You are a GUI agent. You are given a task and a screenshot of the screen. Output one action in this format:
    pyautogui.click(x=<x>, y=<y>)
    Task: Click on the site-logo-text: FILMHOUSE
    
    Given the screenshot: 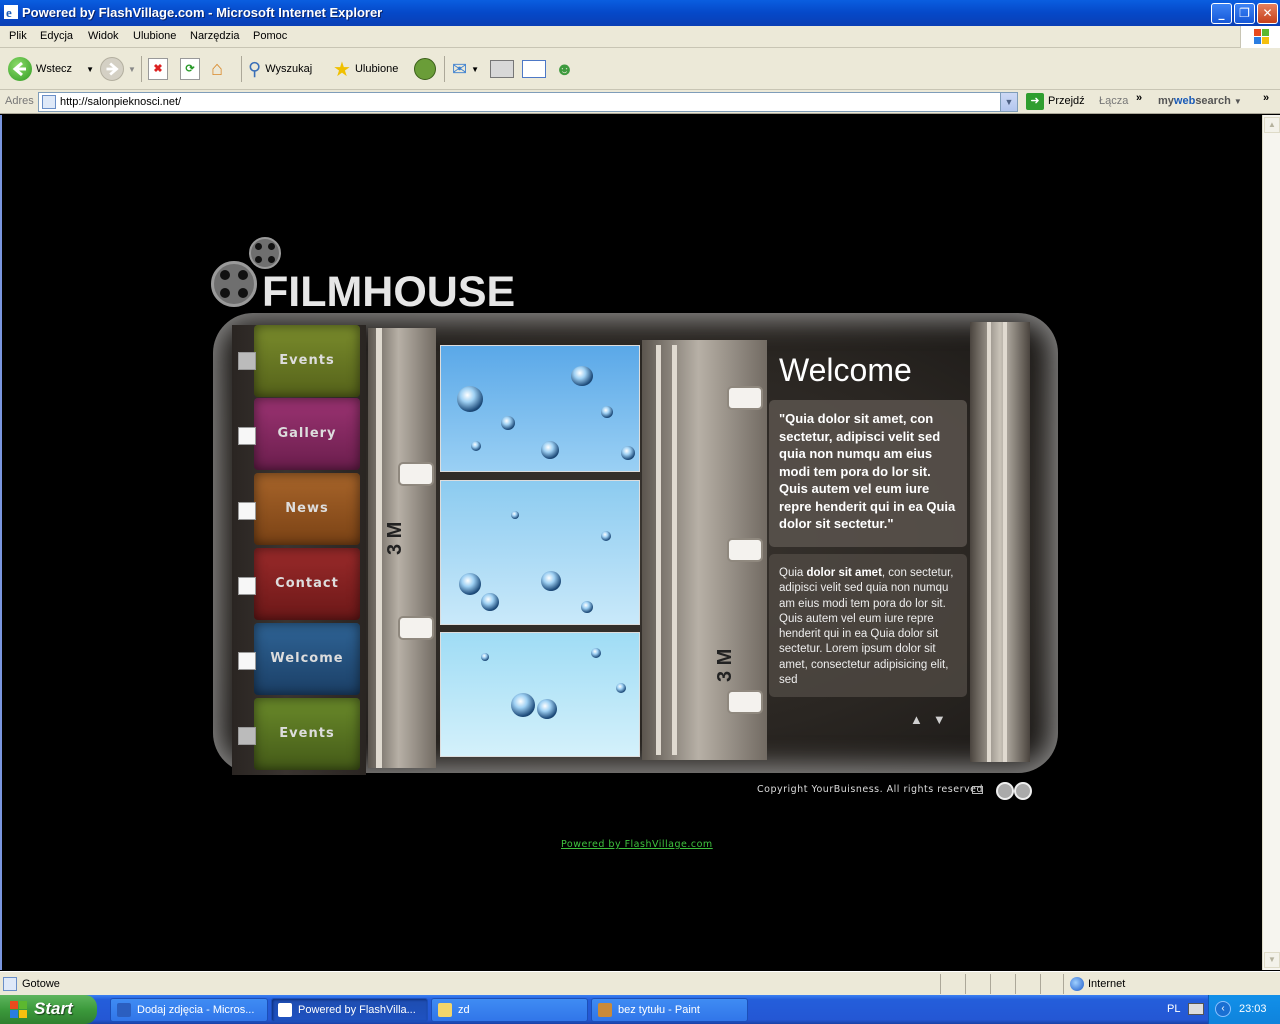 What is the action you would take?
    pyautogui.click(x=388, y=292)
    